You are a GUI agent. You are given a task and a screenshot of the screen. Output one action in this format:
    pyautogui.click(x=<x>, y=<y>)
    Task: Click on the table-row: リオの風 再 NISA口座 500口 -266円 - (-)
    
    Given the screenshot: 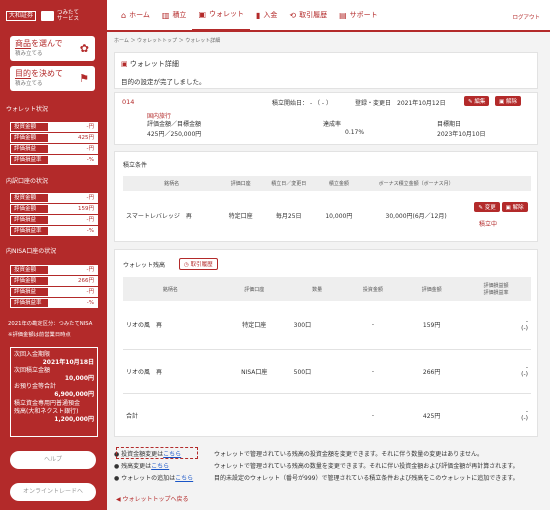 What is the action you would take?
    pyautogui.click(x=327, y=371)
    